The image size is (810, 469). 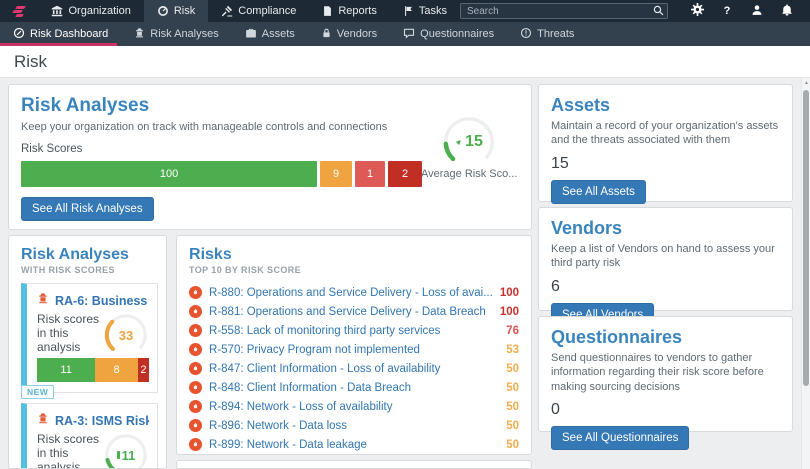 I want to click on chat-icon, so click(x=409, y=34).